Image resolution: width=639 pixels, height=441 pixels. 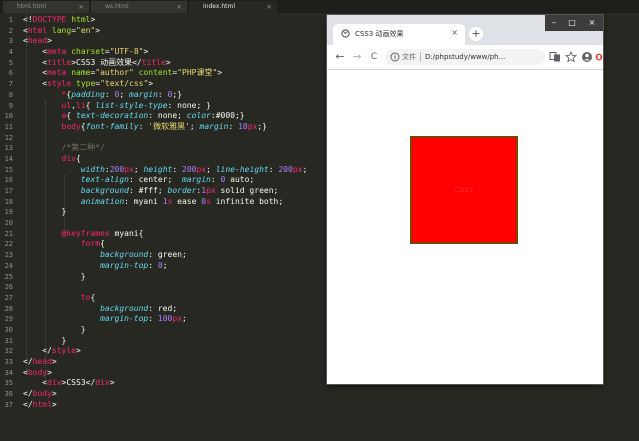 What do you see at coordinates (165, 41) in the screenshot?
I see `code-line: <head>` at bounding box center [165, 41].